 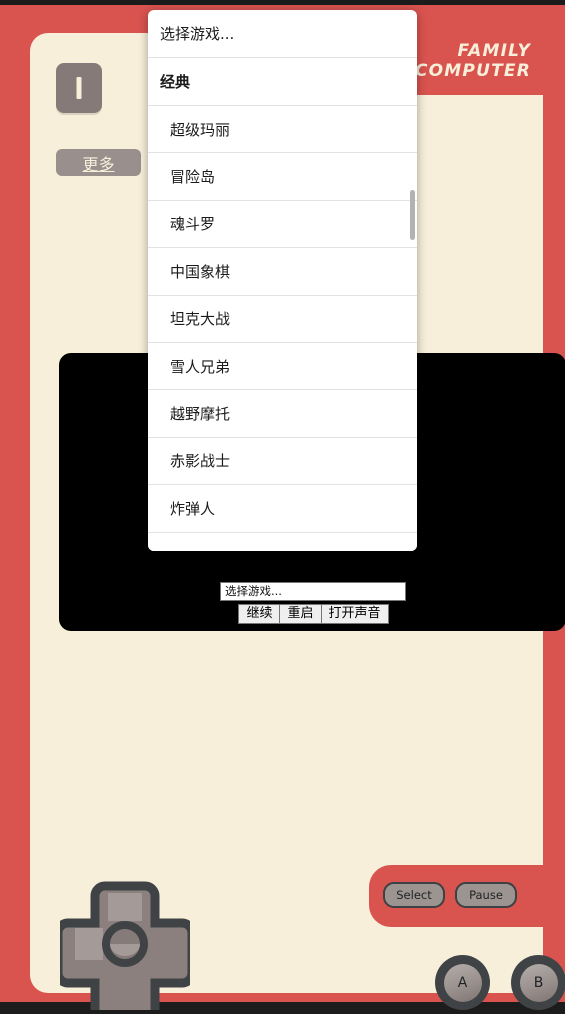 I want to click on dropdown-item-game: 坦克大战, so click(x=282, y=319).